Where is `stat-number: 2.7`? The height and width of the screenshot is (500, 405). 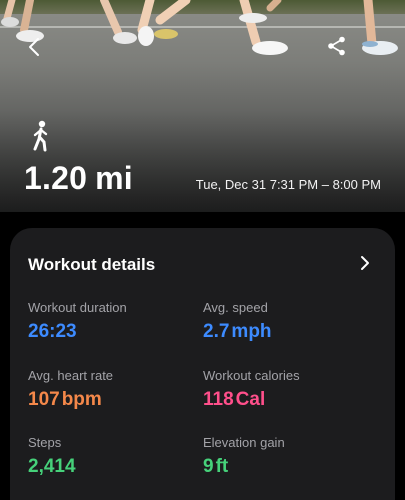
stat-number: 2.7 is located at coordinates (216, 331).